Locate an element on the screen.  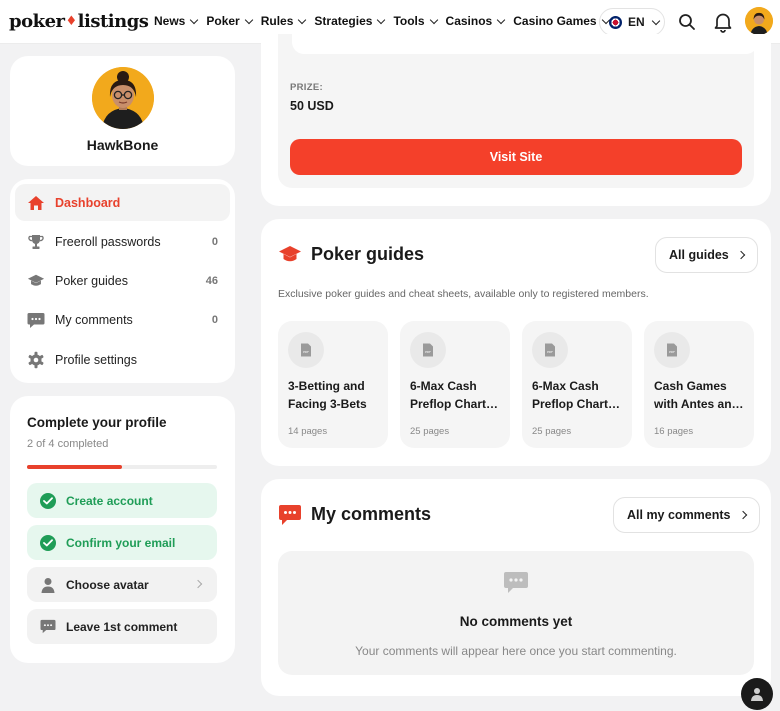
task-confirm-email: Confirm your email is located at coordinates (122, 542).